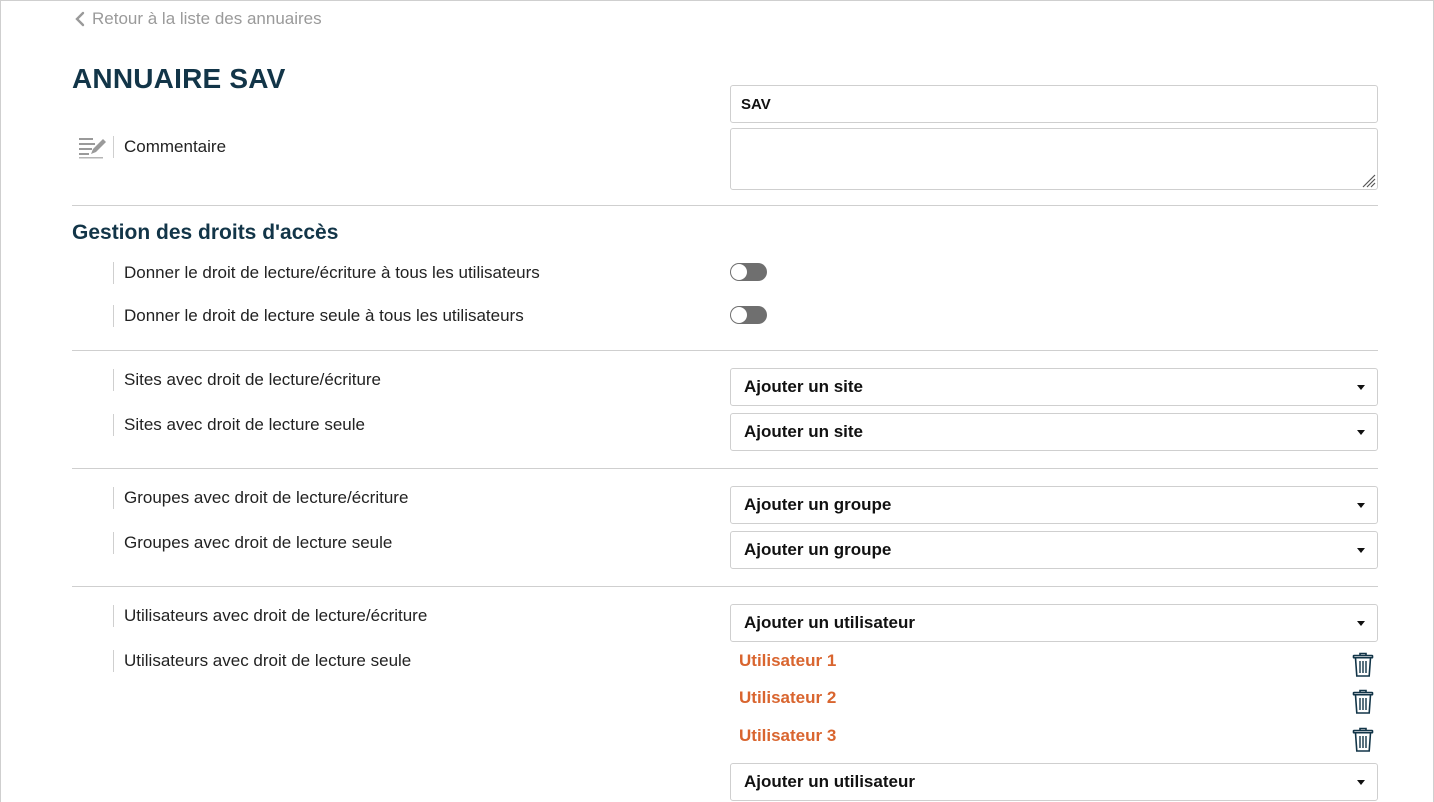 This screenshot has width=1434, height=802. What do you see at coordinates (1054, 782) in the screenshot?
I see `users-ro-select: Ajouter un utilisateur` at bounding box center [1054, 782].